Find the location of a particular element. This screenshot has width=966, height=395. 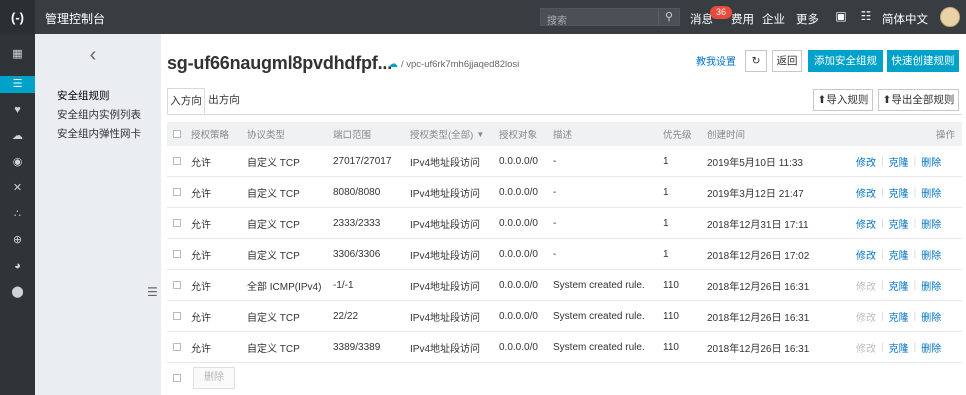

console-title: 管理控制台 is located at coordinates (75, 18).